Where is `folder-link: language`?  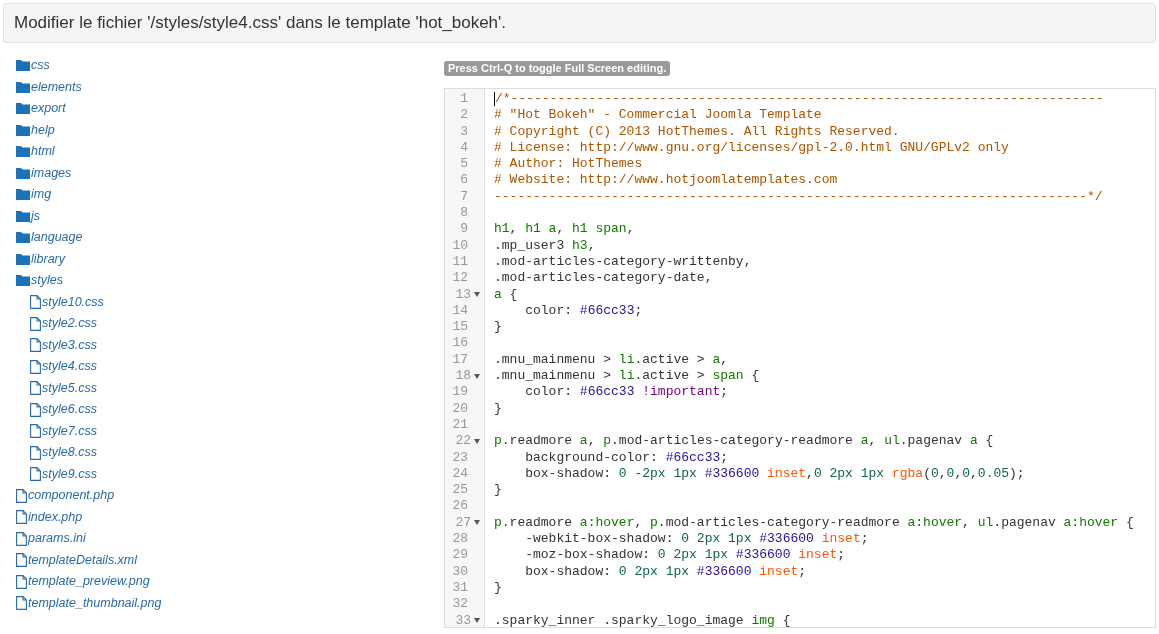 folder-link: language is located at coordinates (49, 238).